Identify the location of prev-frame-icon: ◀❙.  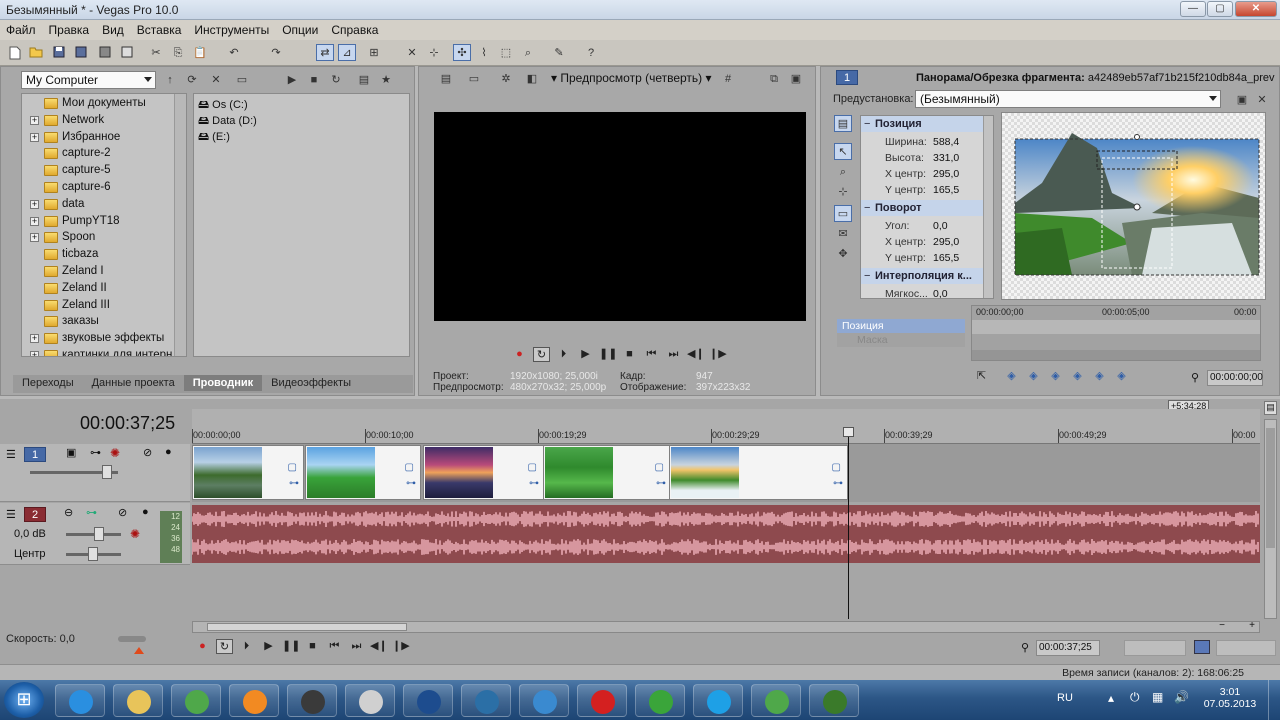
(696, 354).